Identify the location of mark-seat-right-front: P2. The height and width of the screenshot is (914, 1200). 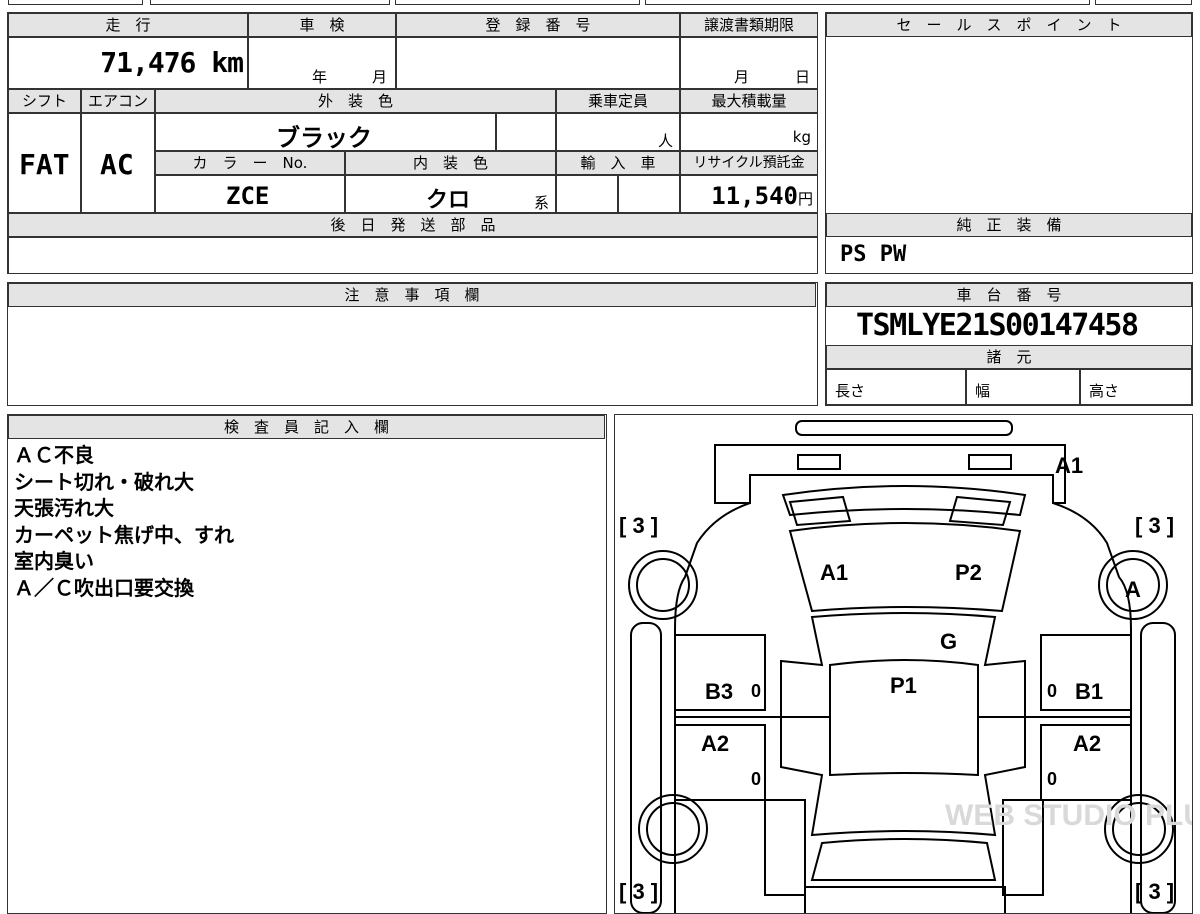
(968, 572).